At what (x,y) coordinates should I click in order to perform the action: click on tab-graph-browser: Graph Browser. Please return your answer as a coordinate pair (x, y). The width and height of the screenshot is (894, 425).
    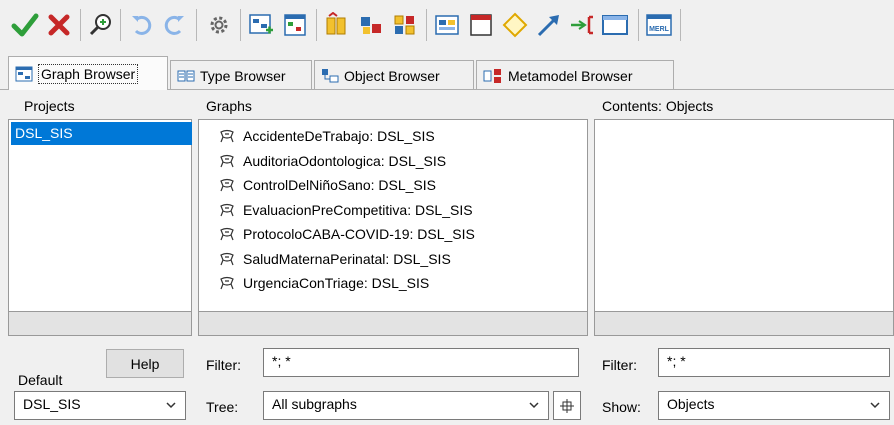
    Looking at the image, I should click on (88, 73).